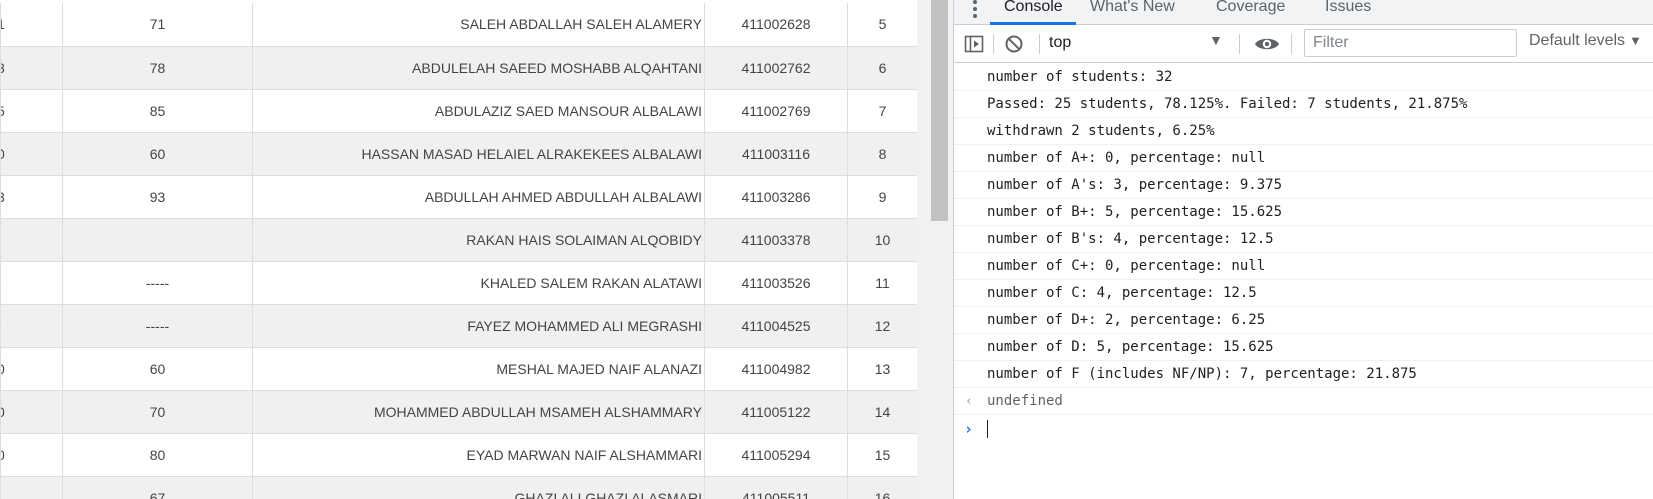  What do you see at coordinates (776, 111) in the screenshot?
I see `cell-student-id: 411002769` at bounding box center [776, 111].